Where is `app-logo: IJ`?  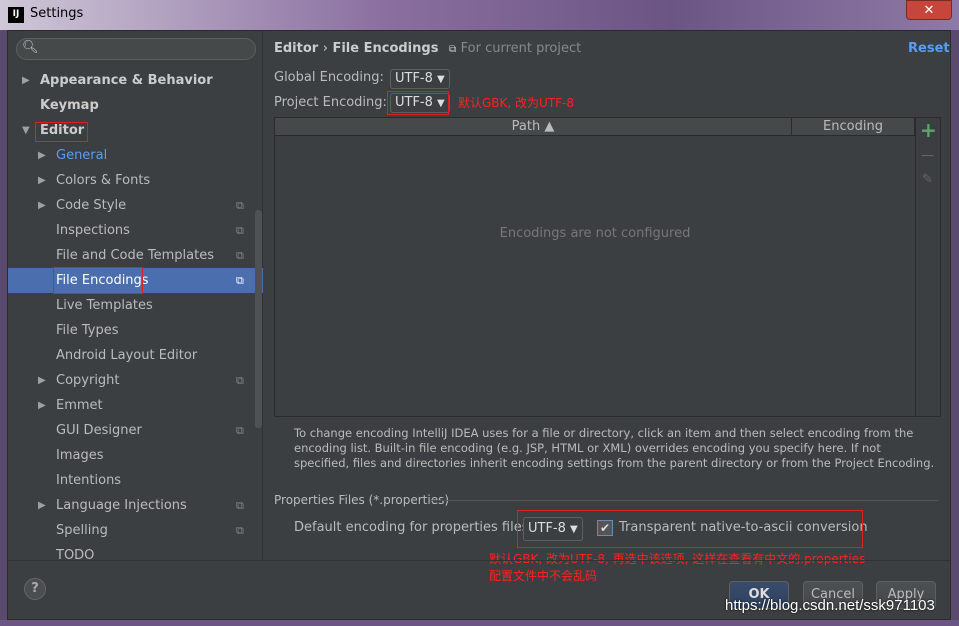 app-logo: IJ is located at coordinates (16, 15).